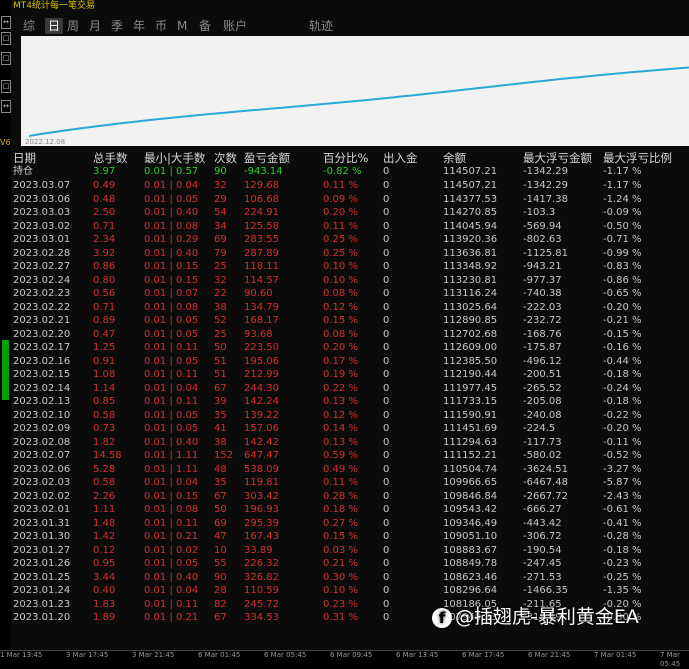  Describe the element at coordinates (171, 253) in the screenshot. I see `cell-col-2: 0.01 | 0.40` at that location.